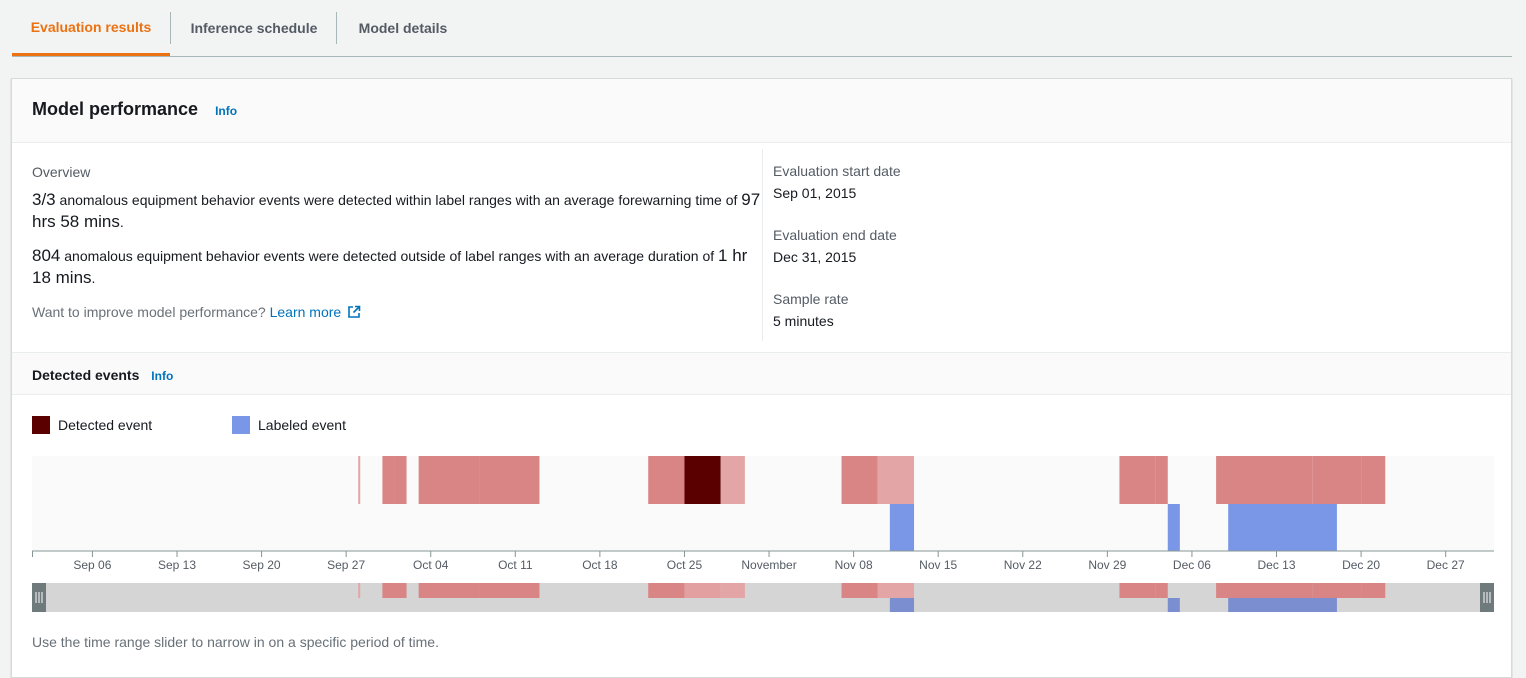 The image size is (1526, 678). Describe the element at coordinates (515, 565) in the screenshot. I see `x-tick-label: Oct 11` at that location.